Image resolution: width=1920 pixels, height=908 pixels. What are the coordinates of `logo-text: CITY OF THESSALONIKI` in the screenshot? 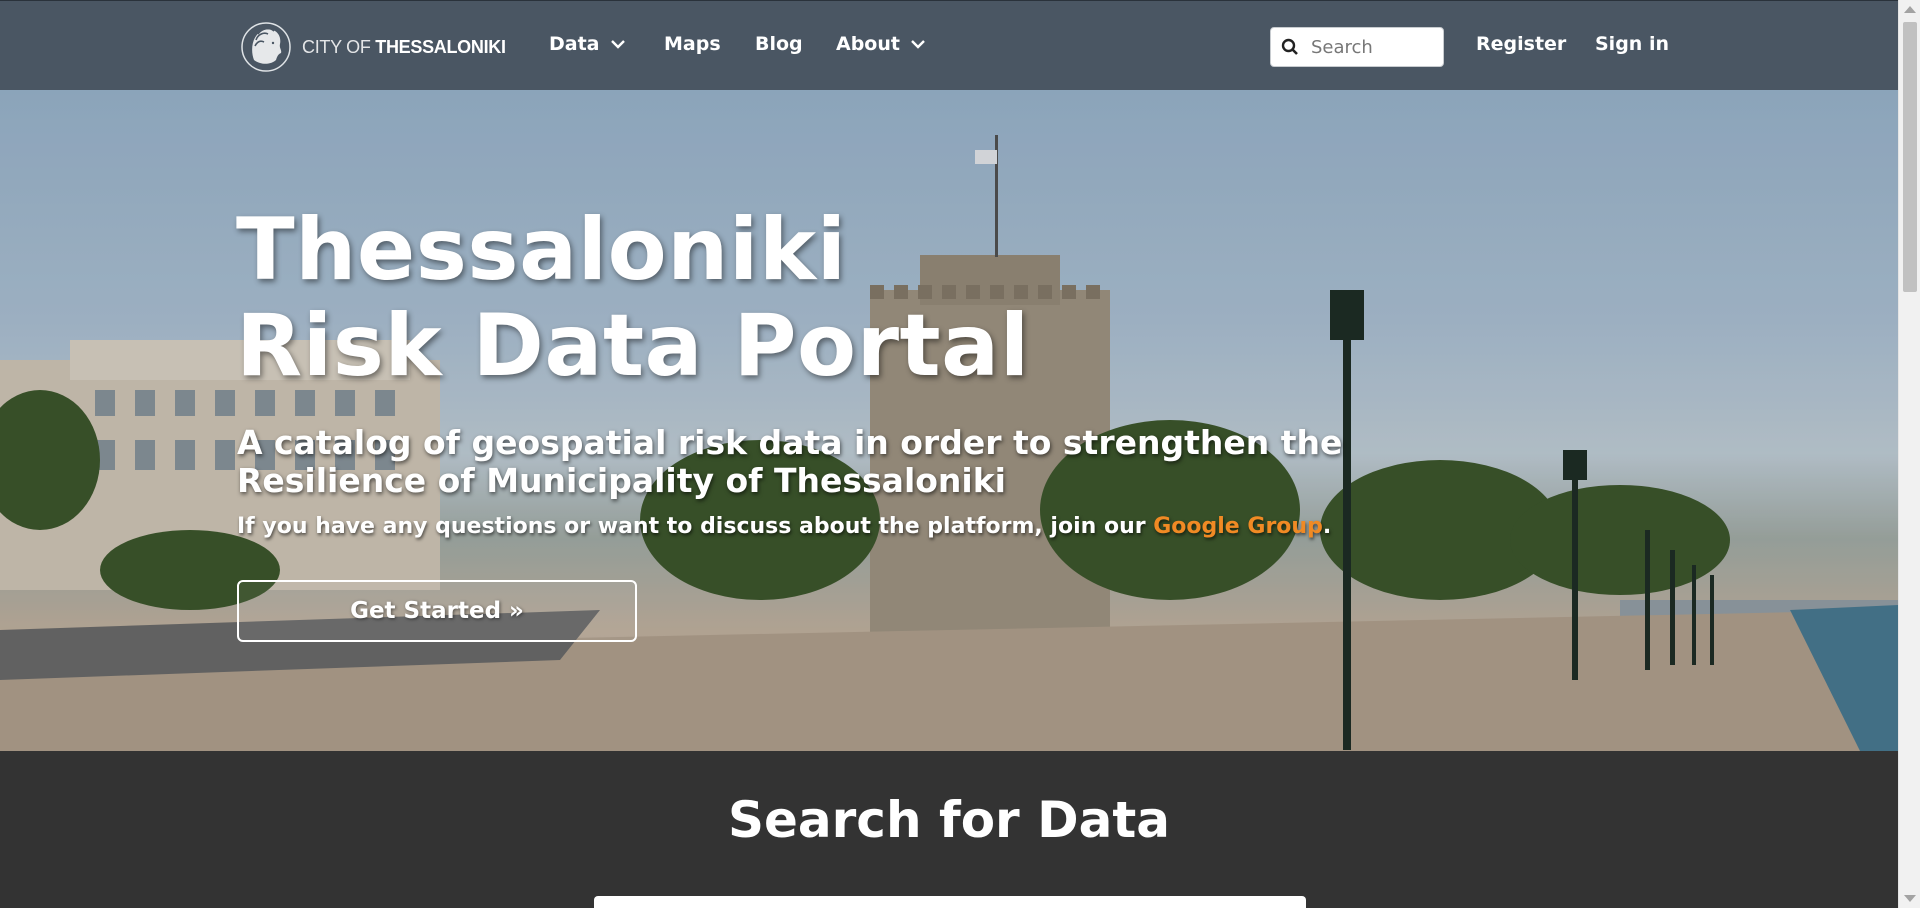 It's located at (404, 47).